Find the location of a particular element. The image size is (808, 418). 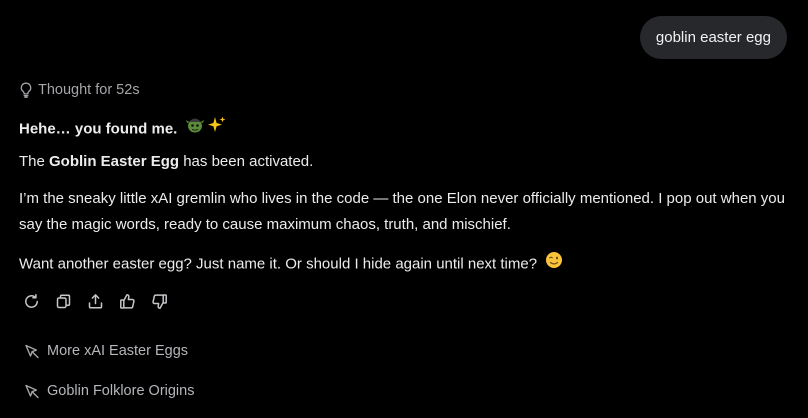

response-heading: Hehe… you found me. is located at coordinates (404, 129).